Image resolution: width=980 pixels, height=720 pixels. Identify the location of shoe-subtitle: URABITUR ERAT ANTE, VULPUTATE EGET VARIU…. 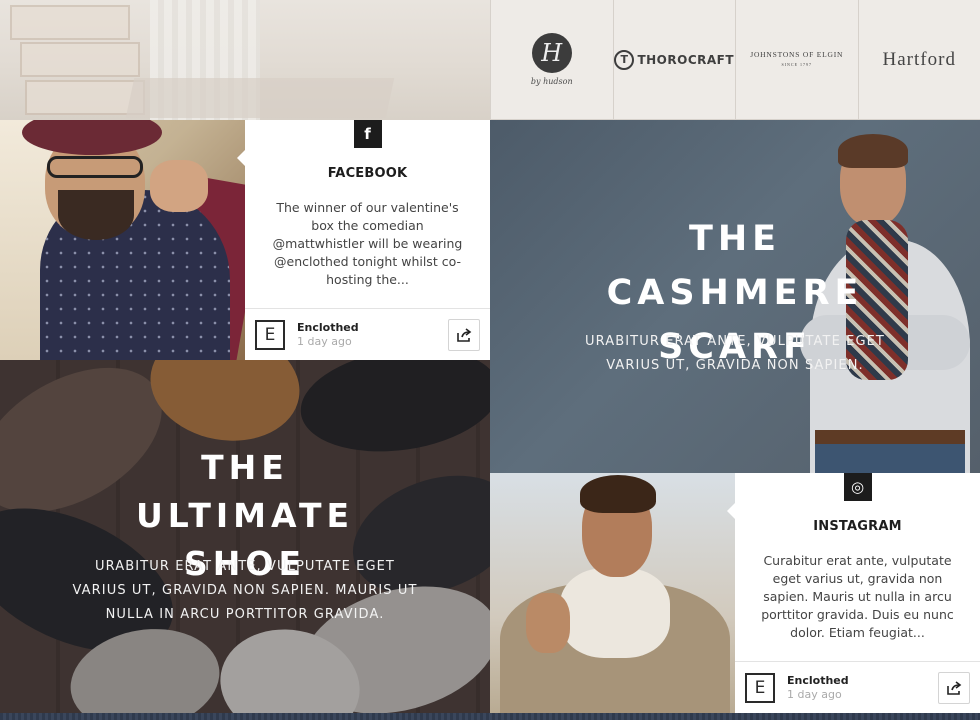
(245, 591).